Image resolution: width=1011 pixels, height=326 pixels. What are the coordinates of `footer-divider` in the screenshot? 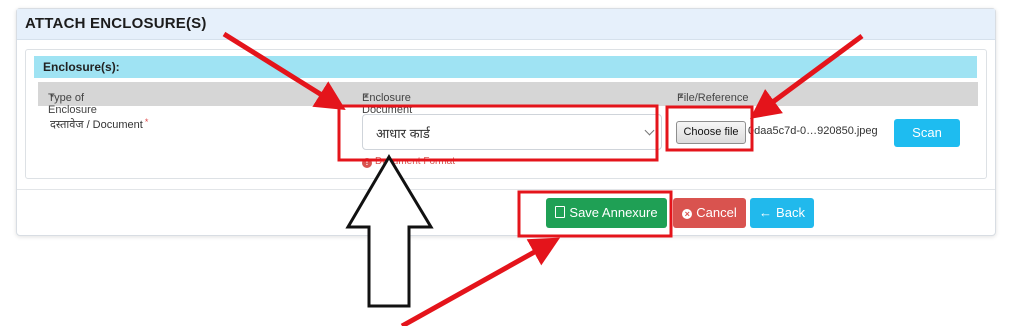 It's located at (506, 189).